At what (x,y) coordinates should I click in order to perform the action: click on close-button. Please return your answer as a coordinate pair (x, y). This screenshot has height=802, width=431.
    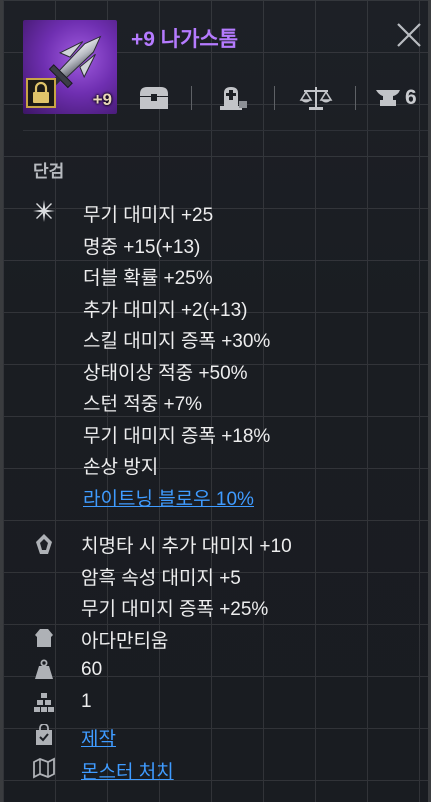
    Looking at the image, I should click on (409, 35).